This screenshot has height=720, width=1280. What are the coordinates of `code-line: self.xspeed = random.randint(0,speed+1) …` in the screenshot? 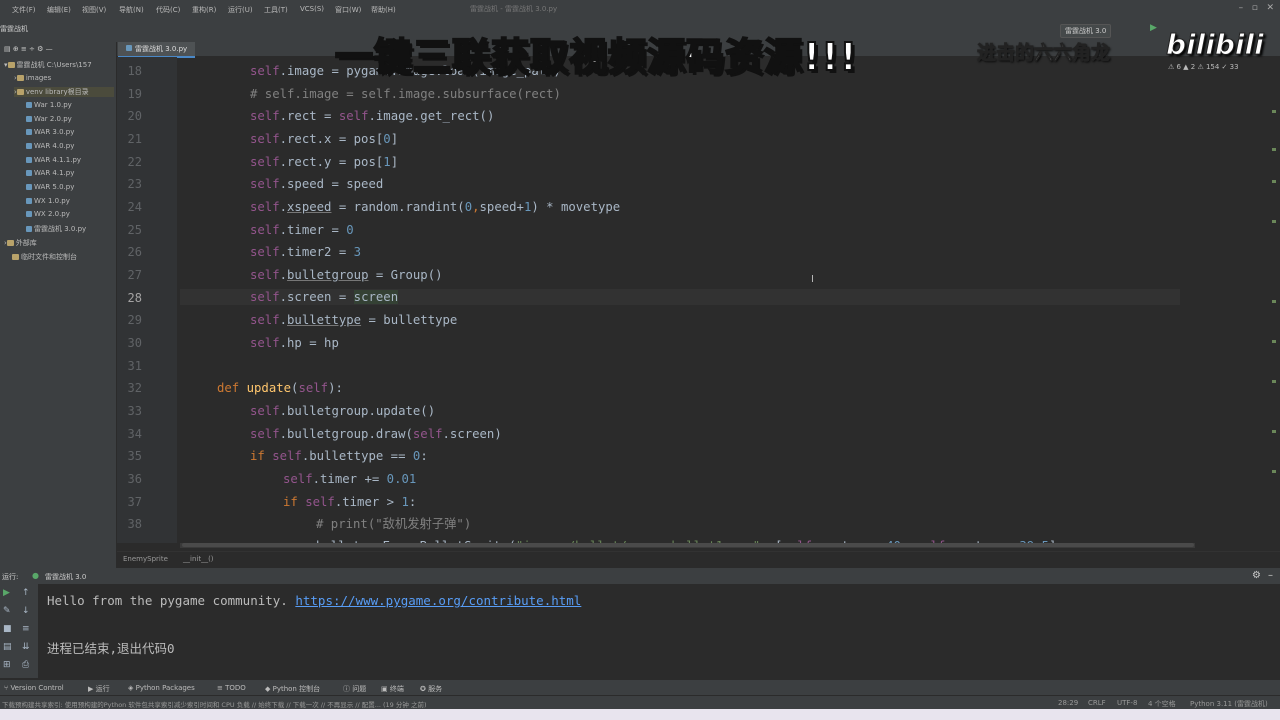 It's located at (435, 207).